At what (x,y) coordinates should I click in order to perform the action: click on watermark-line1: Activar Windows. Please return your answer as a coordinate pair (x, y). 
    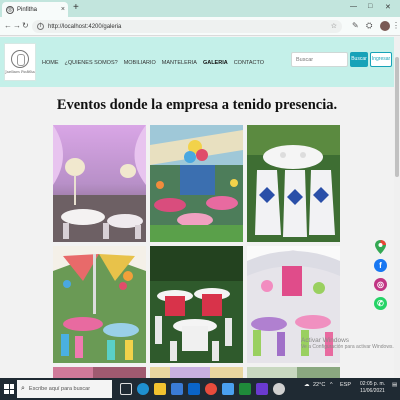
    Looking at the image, I should click on (325, 340).